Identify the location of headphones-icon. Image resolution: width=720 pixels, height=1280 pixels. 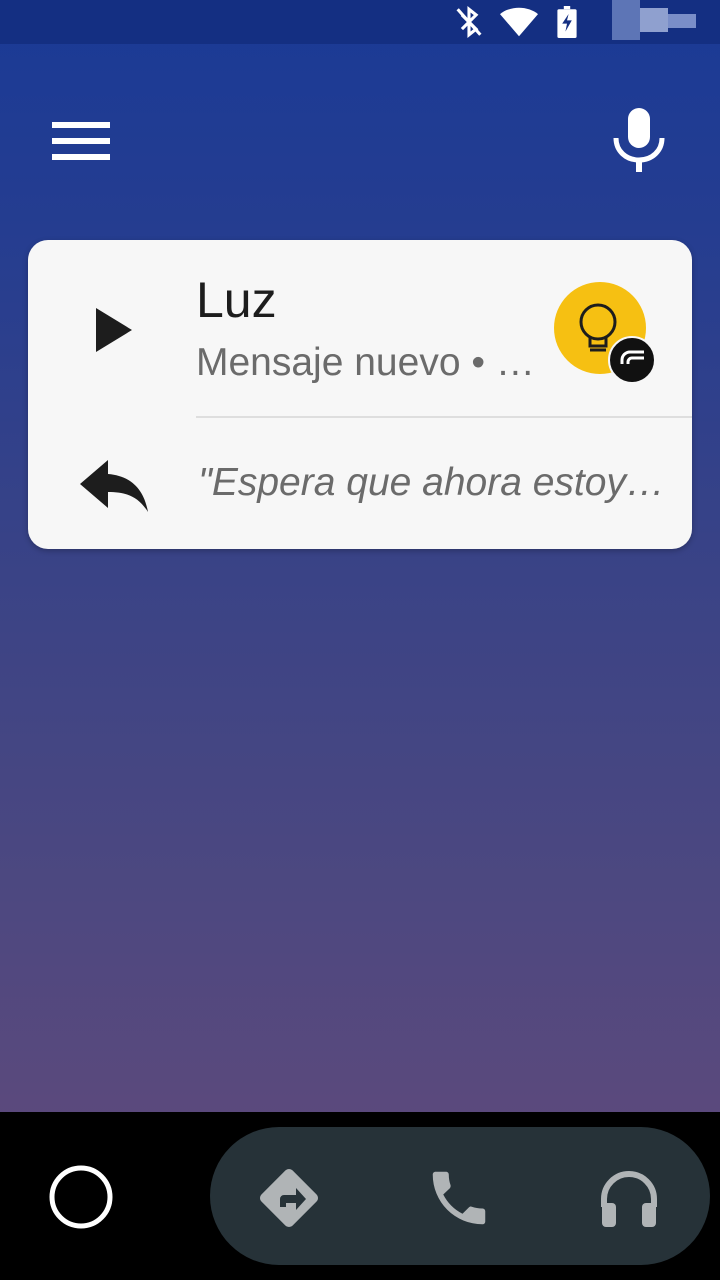
(629, 1199).